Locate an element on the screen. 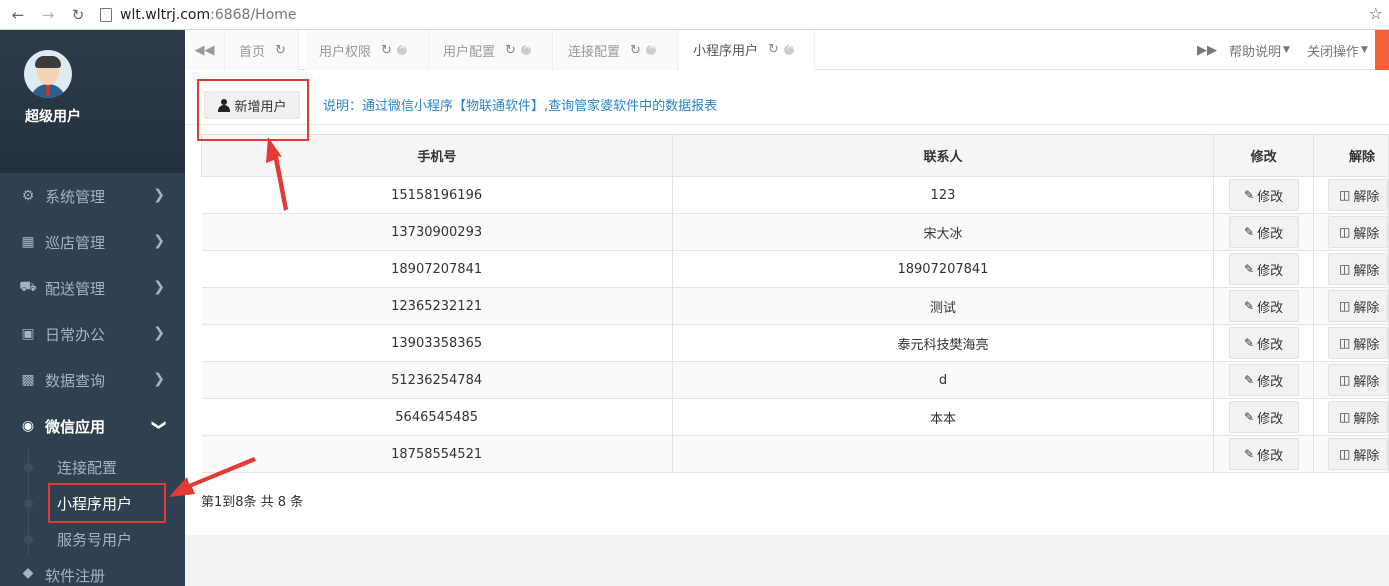 This screenshot has height=586, width=1389. tab-user-permissions: 用户权限 ↻ is located at coordinates (367, 50).